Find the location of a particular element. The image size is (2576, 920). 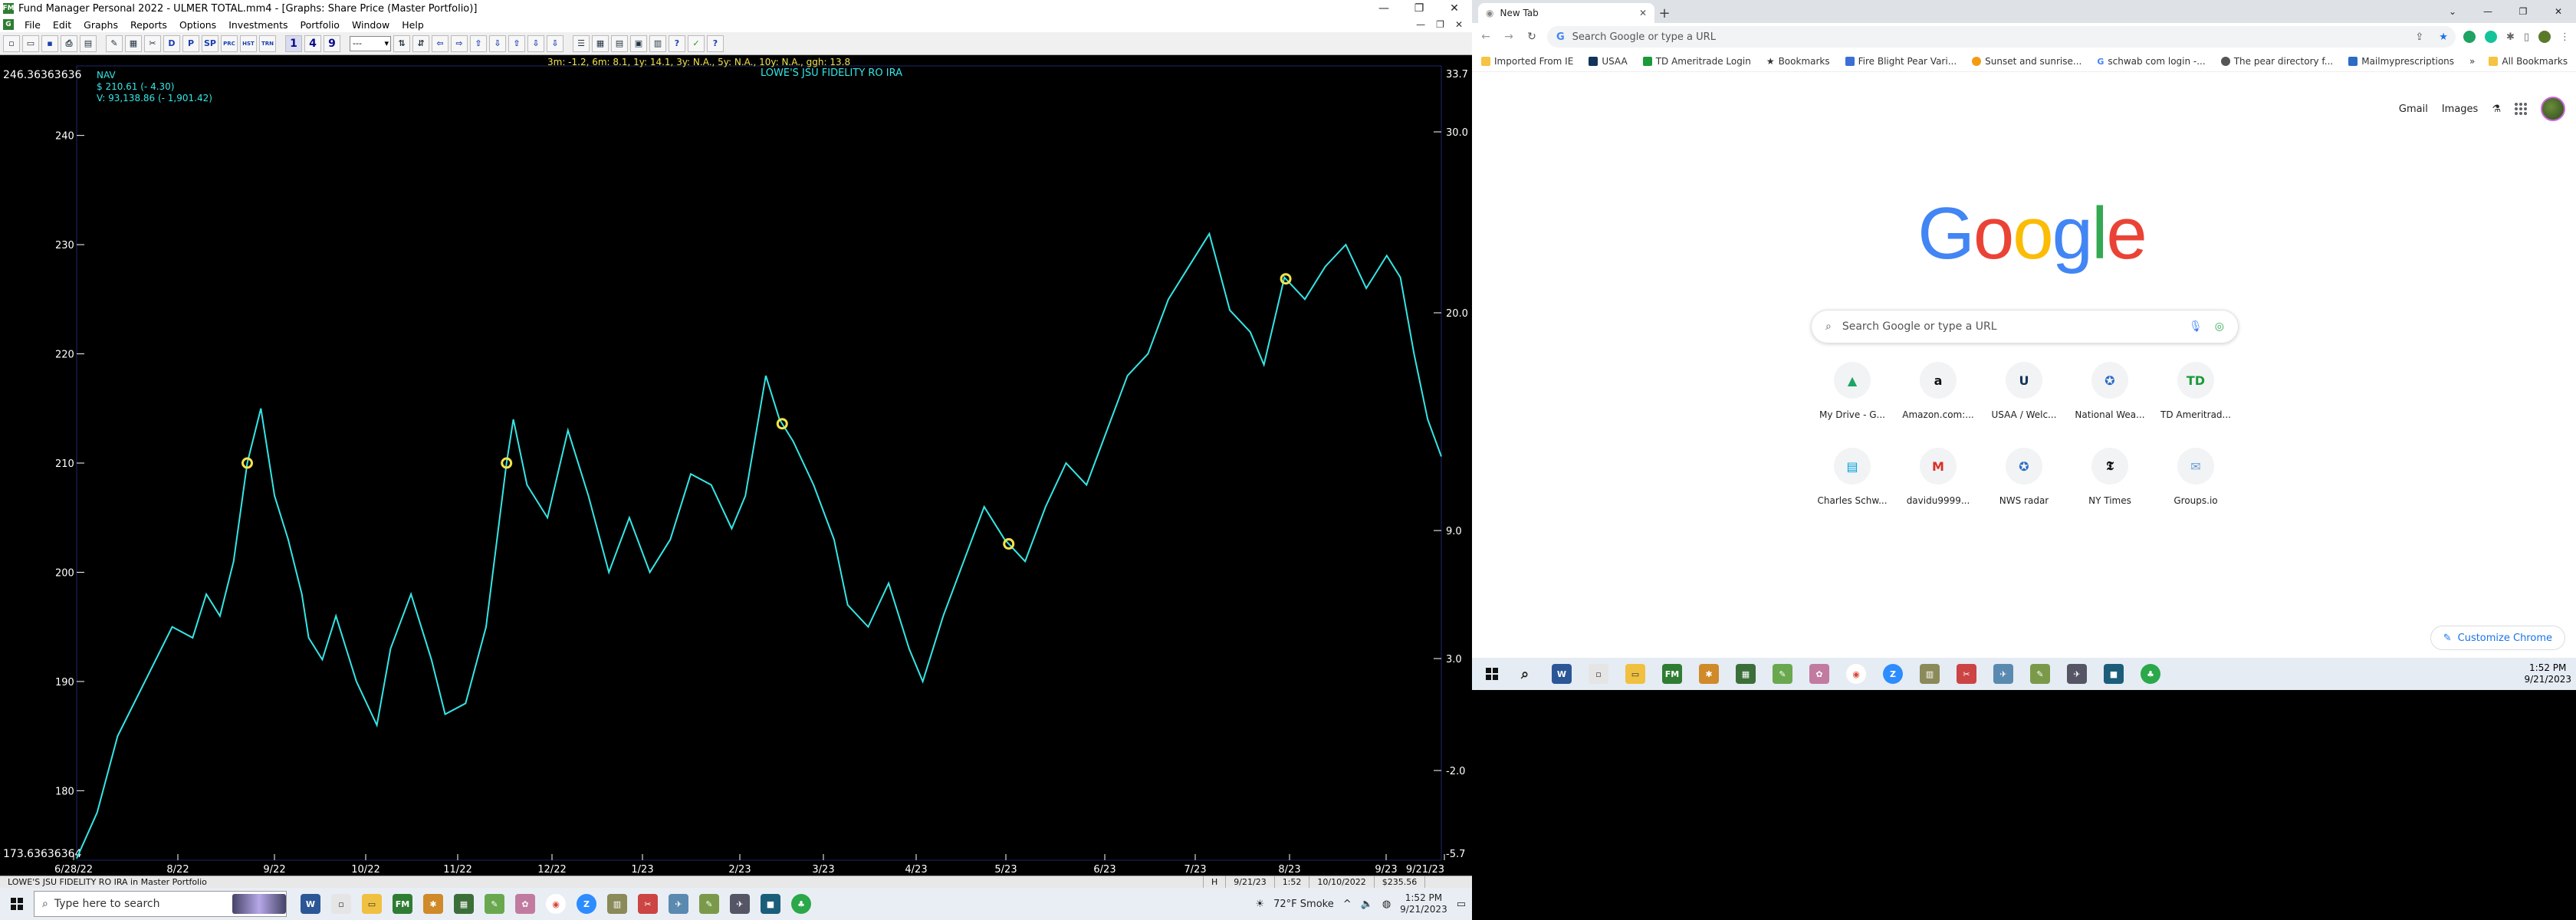

app-taskbar-icon-2: ▦ is located at coordinates (464, 904).